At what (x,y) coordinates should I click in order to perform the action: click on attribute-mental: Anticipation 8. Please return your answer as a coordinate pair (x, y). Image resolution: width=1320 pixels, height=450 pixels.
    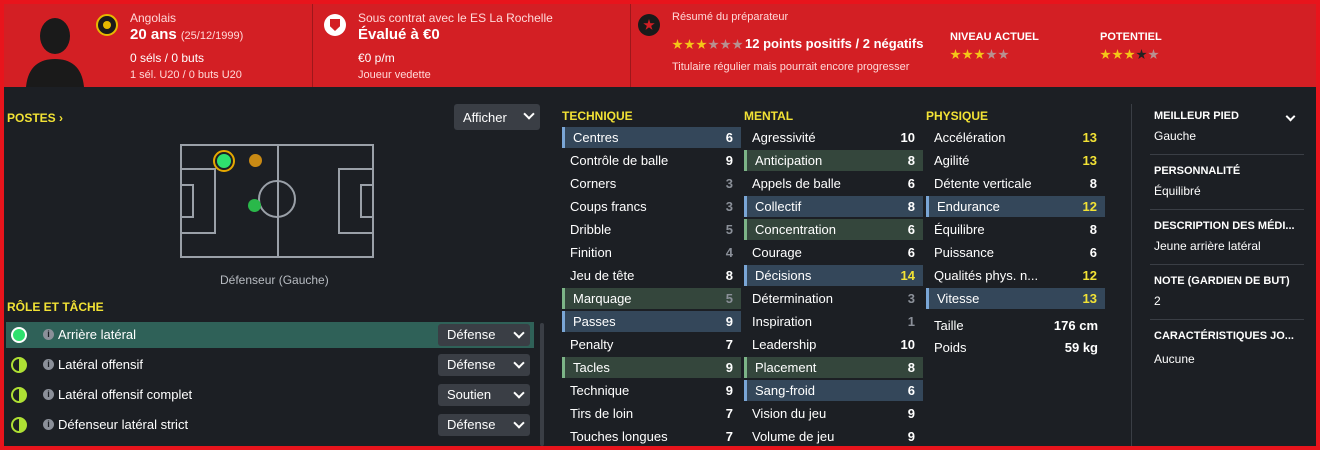
    Looking at the image, I should click on (833, 160).